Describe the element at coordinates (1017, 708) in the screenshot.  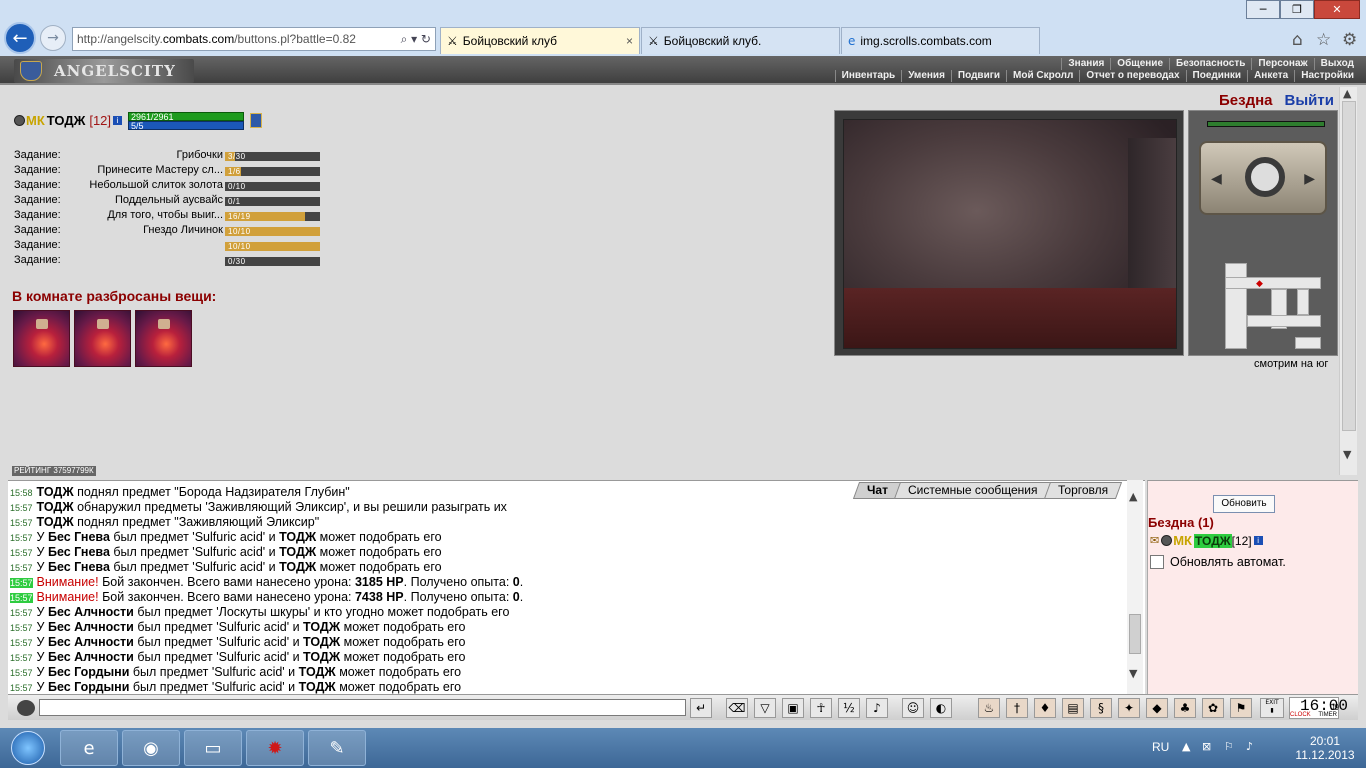
I see `dagger-icon: †` at that location.